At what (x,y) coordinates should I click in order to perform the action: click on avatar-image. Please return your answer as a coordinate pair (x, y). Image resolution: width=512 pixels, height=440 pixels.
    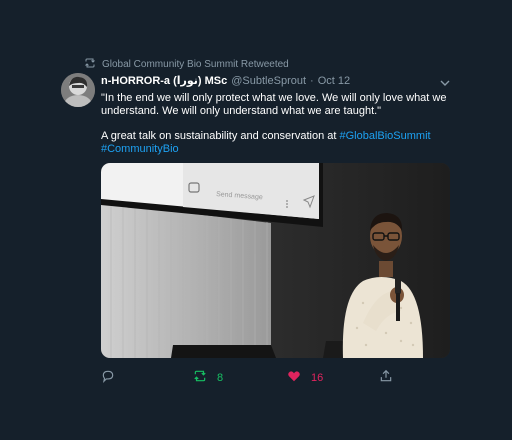
    Looking at the image, I should click on (78, 90).